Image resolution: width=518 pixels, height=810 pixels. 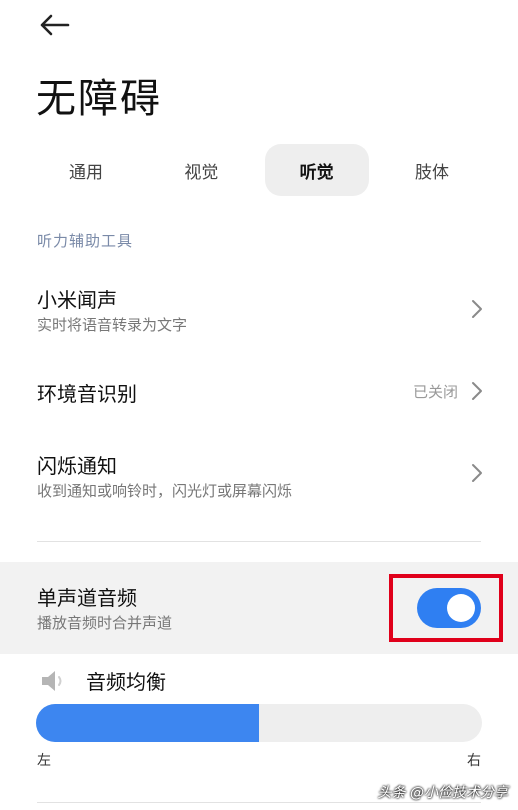 What do you see at coordinates (165, 491) in the screenshot?
I see `row-subtitle: 收到通知或响铃时，闪光灯或屏幕闪烁` at bounding box center [165, 491].